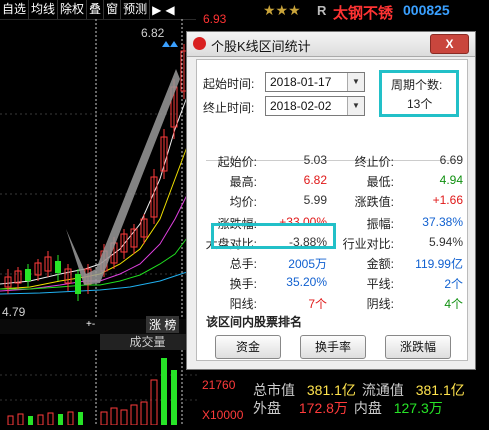 The height and width of the screenshot is (430, 489). I want to click on volume-chart: 21760 X10000, so click(121, 388).